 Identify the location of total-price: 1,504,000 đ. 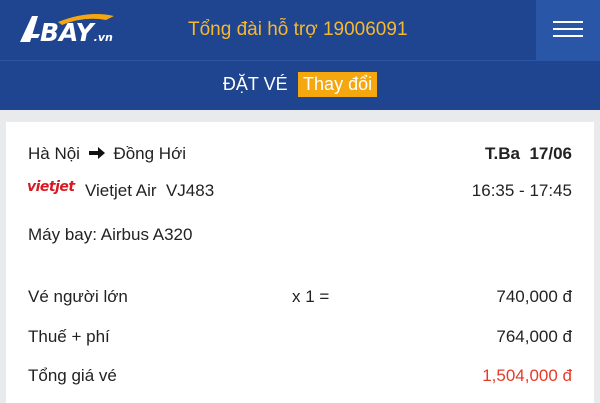
(527, 375).